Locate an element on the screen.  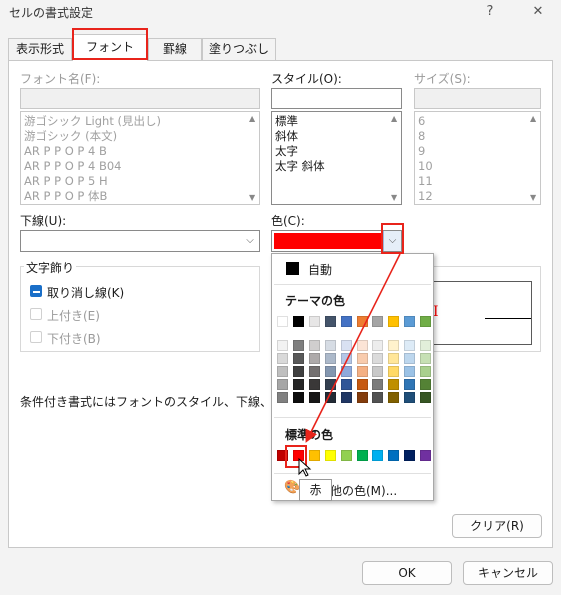
mouse-cursor-icon is located at coordinates (305, 467).